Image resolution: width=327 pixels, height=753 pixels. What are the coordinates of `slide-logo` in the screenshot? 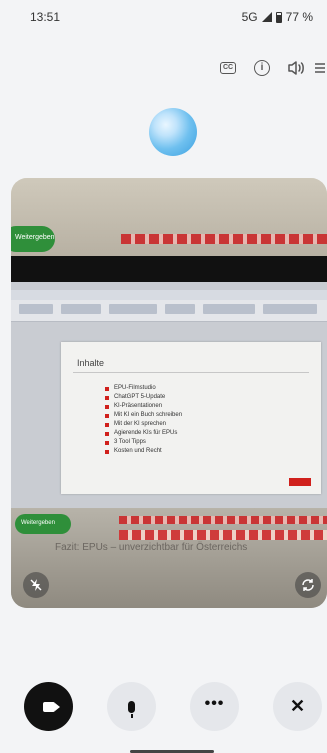 It's located at (300, 482).